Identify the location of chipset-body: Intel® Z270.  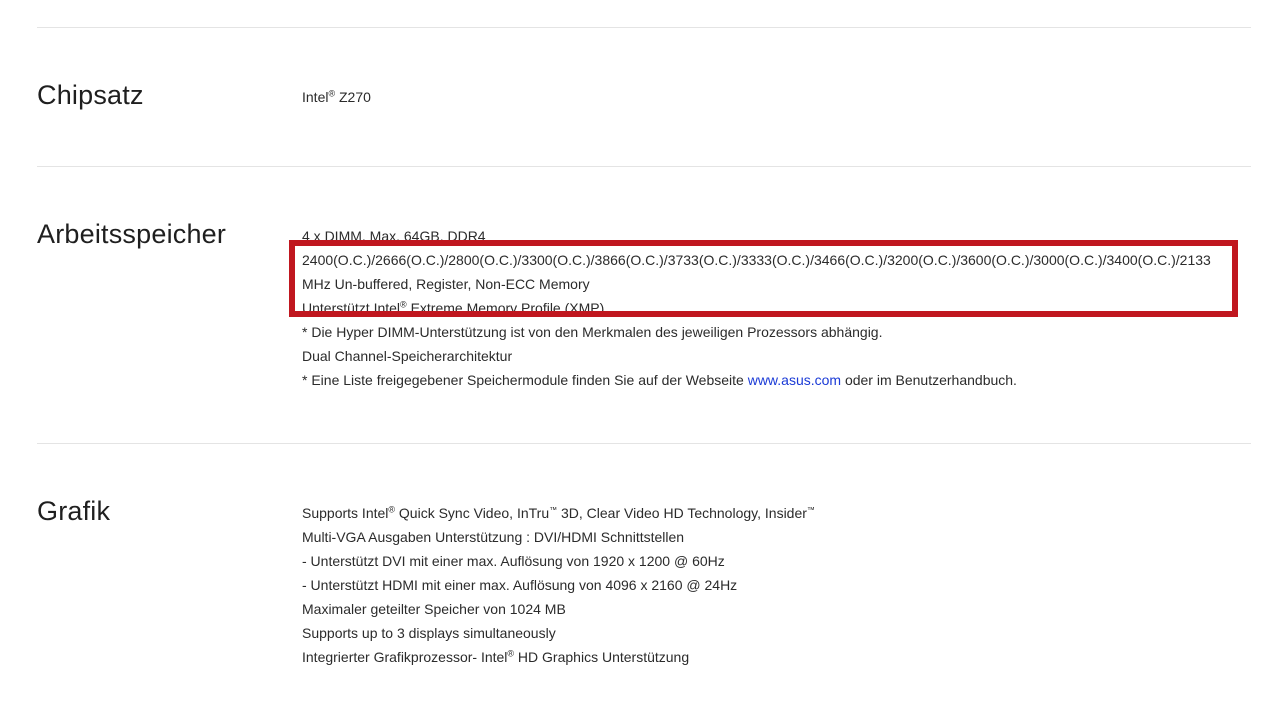
(769, 97).